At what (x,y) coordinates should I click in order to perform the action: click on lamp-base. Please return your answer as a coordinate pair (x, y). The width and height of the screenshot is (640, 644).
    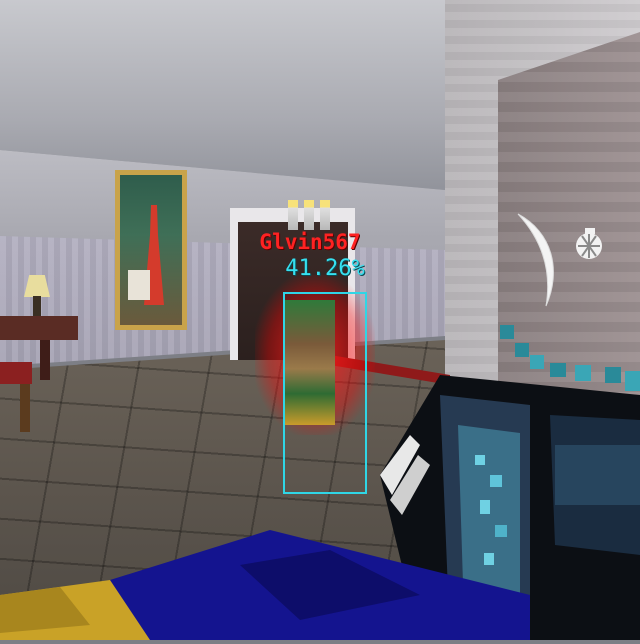
    Looking at the image, I should click on (37, 306).